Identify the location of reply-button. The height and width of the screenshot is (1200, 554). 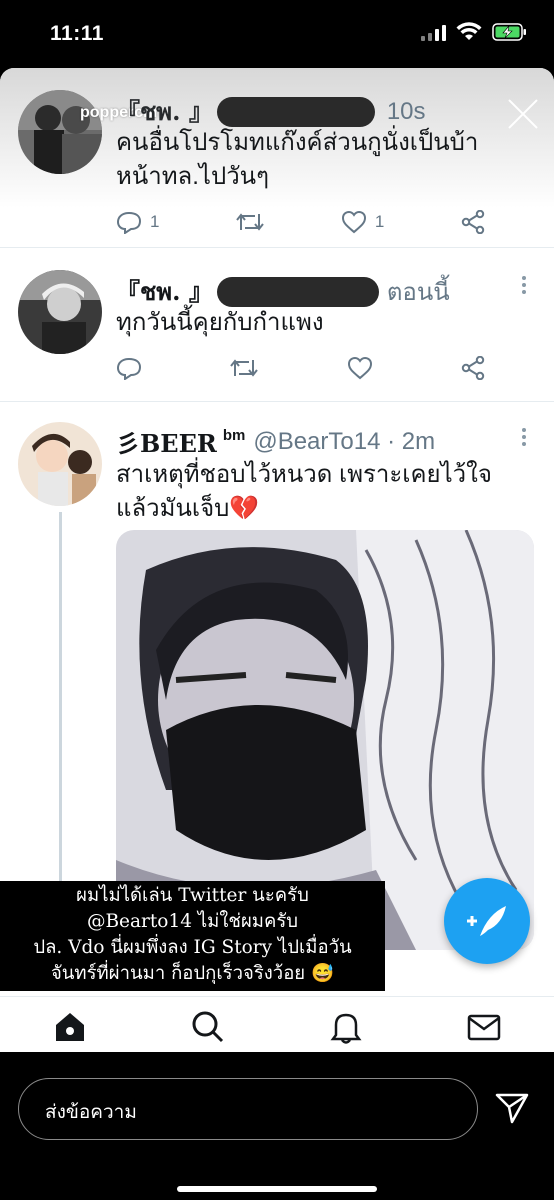
(129, 368).